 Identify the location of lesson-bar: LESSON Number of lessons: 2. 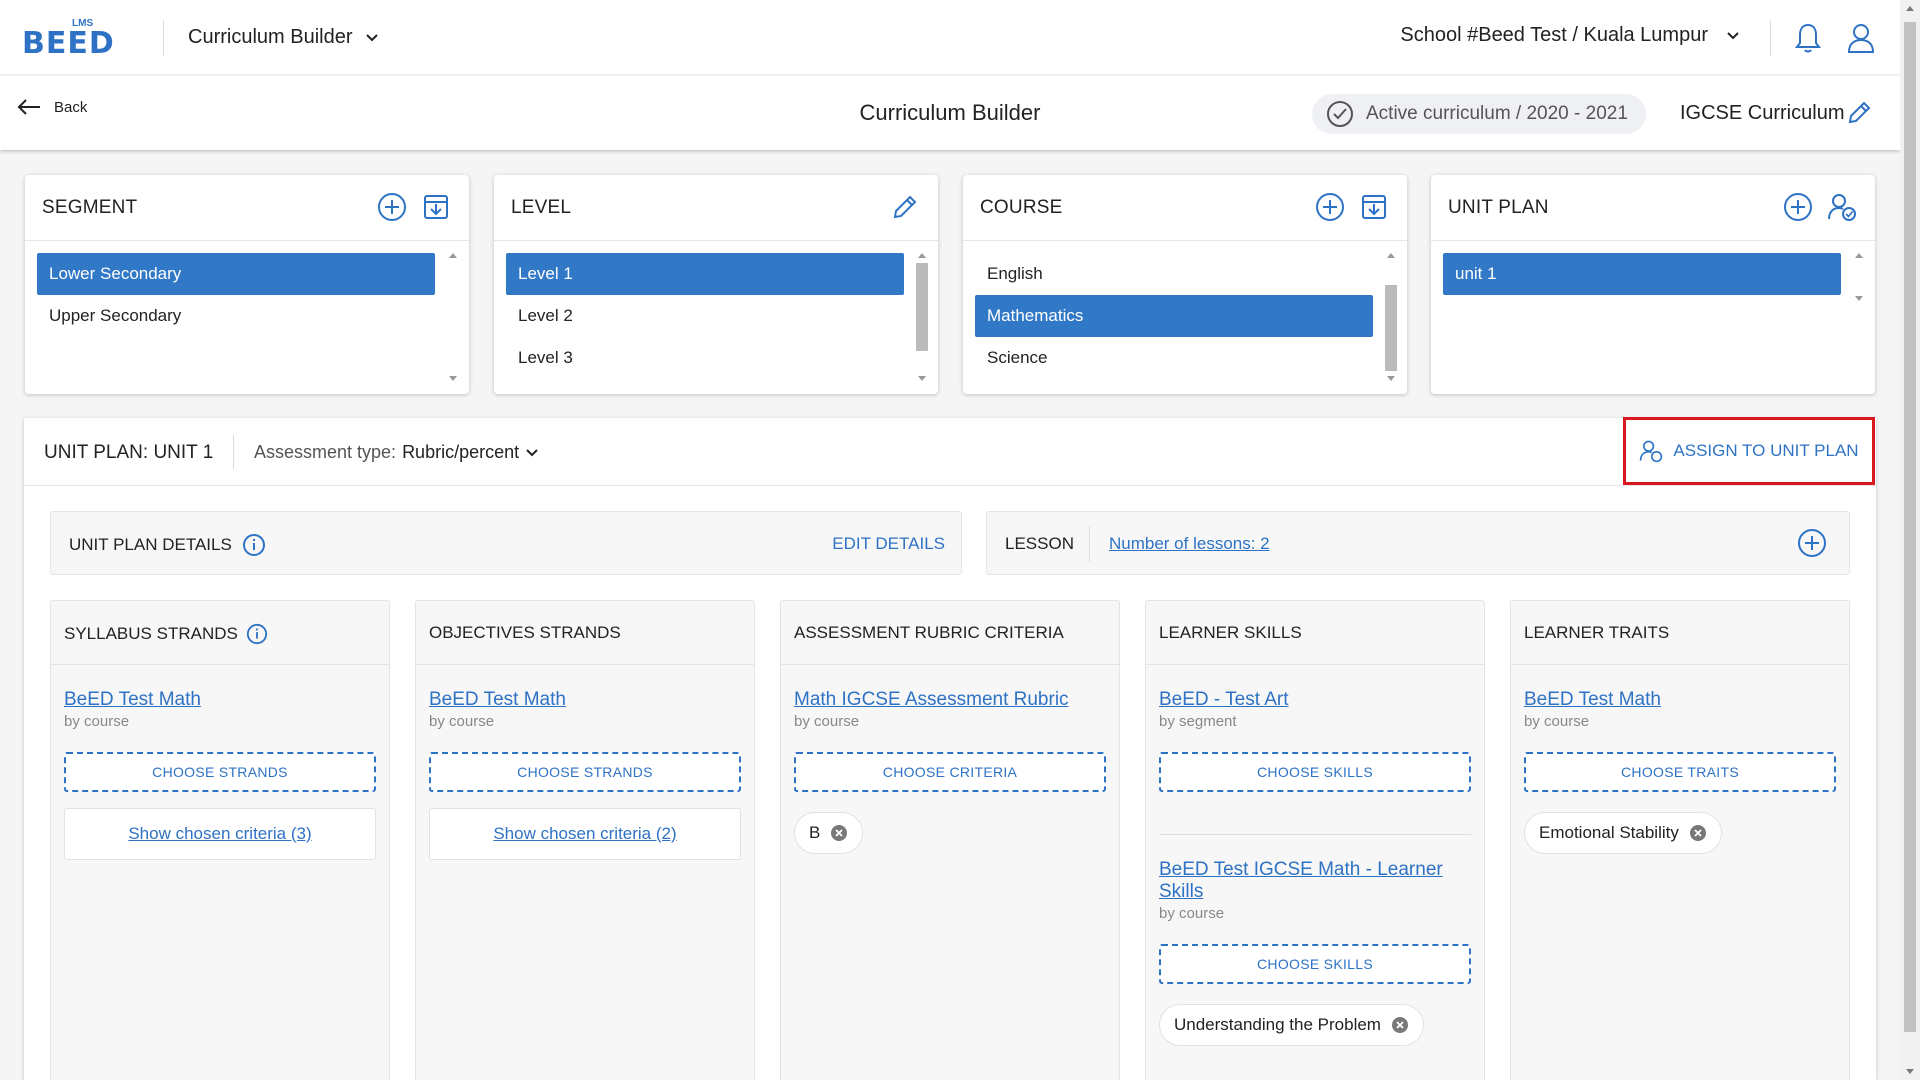
(1418, 543).